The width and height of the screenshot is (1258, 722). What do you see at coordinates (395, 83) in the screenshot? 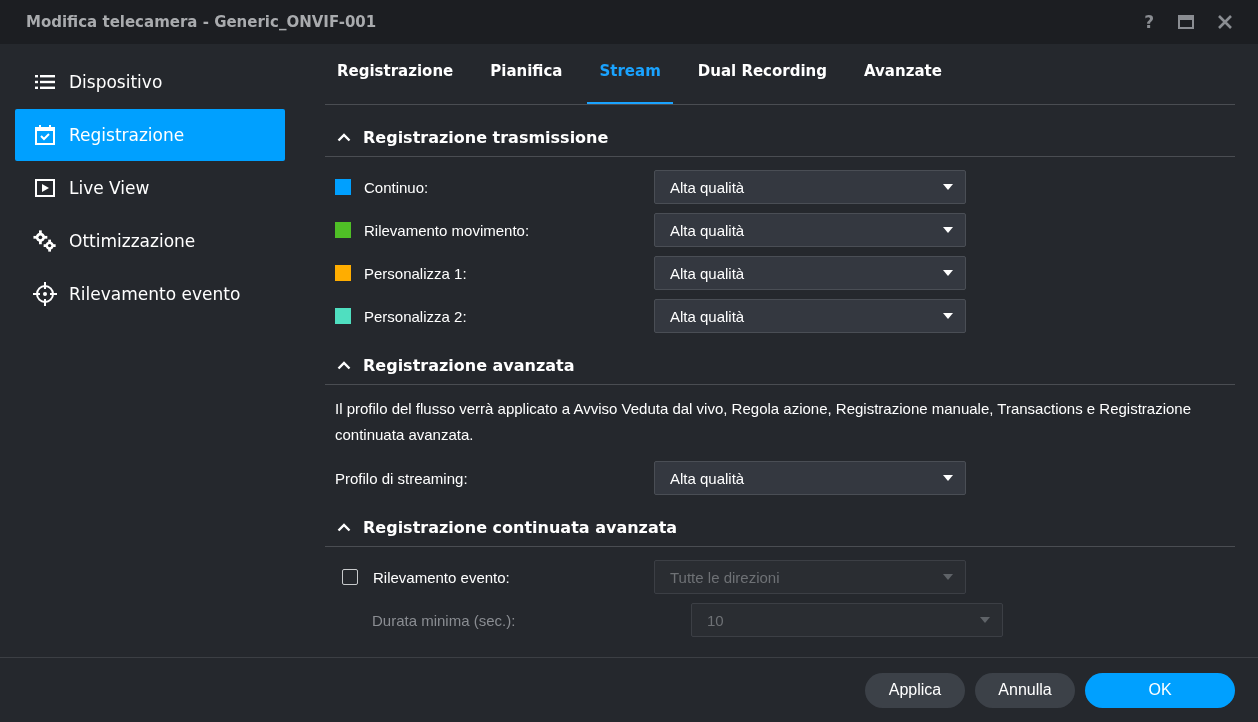
I see `tab: Registrazione` at bounding box center [395, 83].